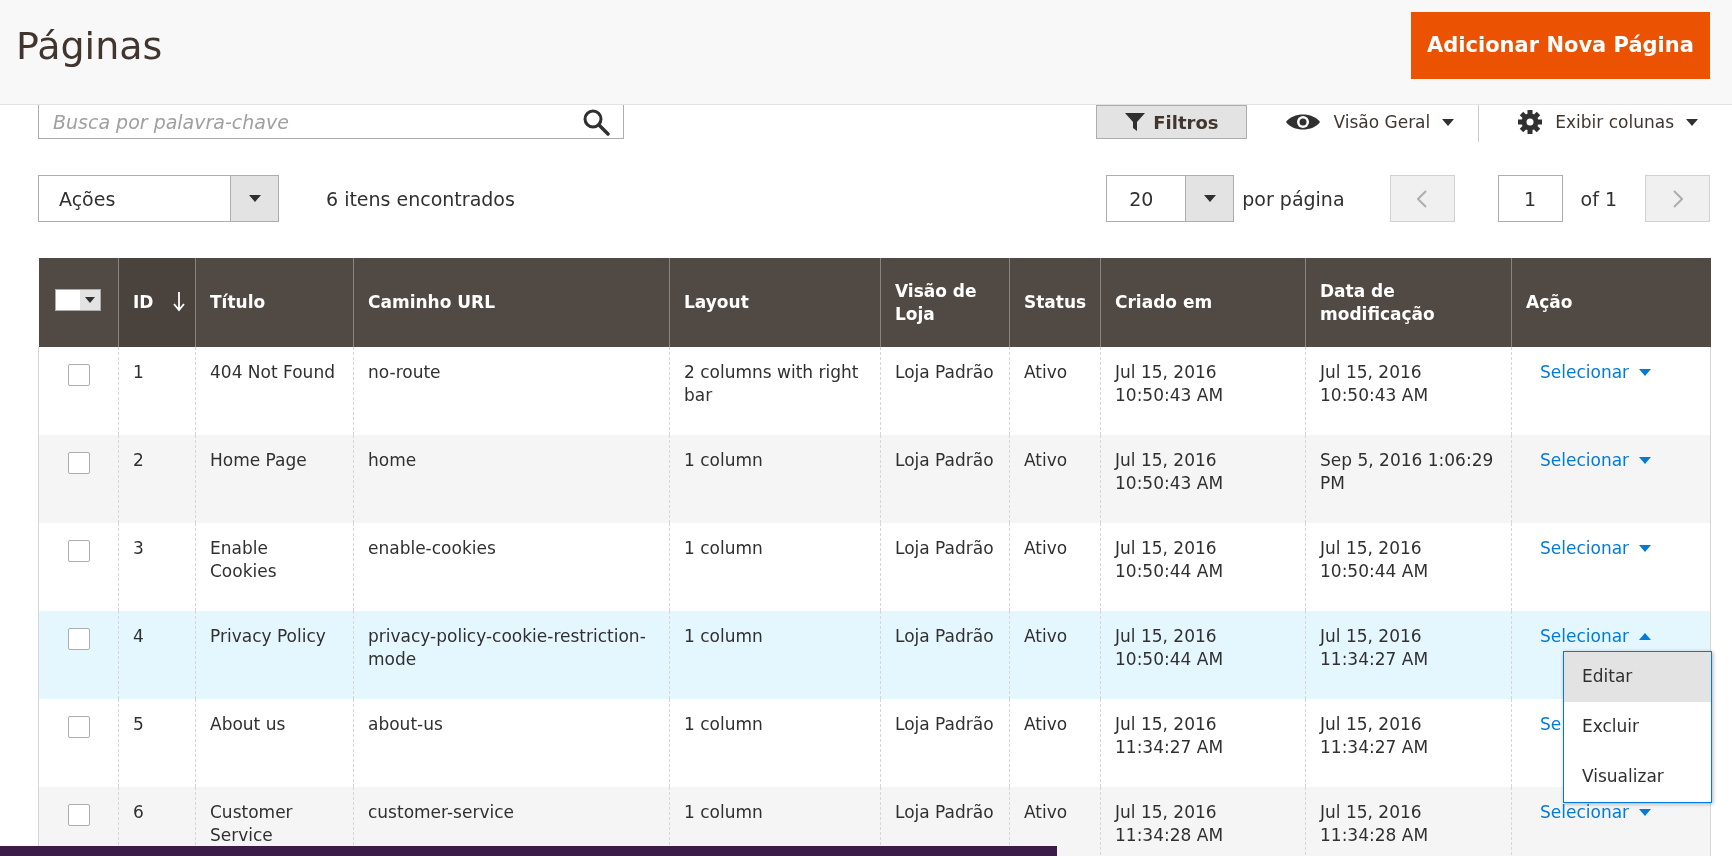 The height and width of the screenshot is (856, 1732). What do you see at coordinates (945, 302) in the screenshot?
I see `column-header: Visão de Loja` at bounding box center [945, 302].